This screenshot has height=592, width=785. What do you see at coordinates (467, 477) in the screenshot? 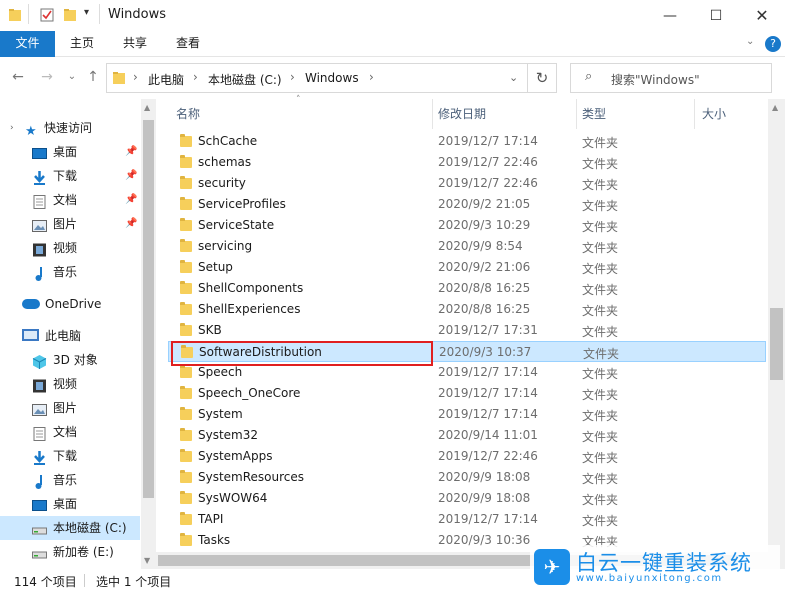
I see `file-row: SystemResources 2020/9/9 18:08 文件夹` at bounding box center [467, 477].